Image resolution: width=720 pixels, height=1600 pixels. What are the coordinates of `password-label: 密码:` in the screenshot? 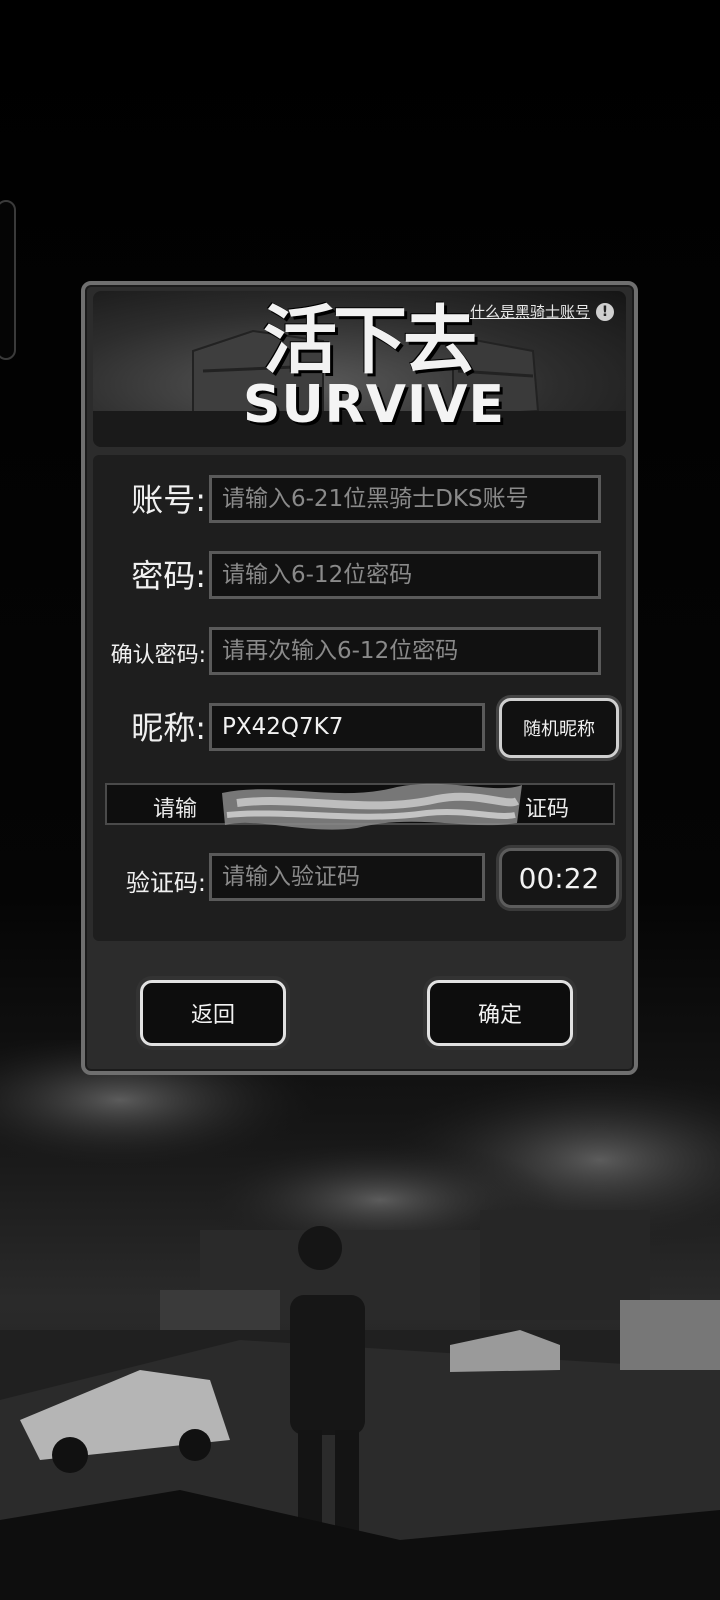 It's located at (168, 576).